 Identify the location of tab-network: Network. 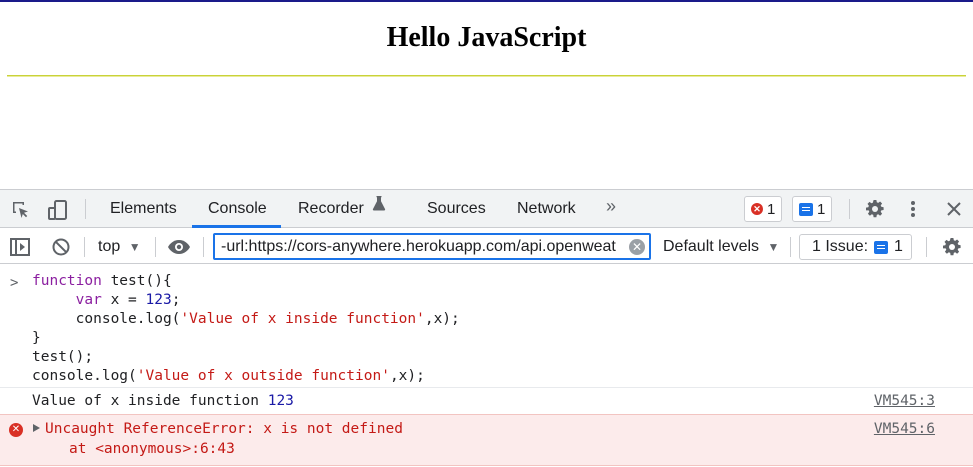
(546, 209).